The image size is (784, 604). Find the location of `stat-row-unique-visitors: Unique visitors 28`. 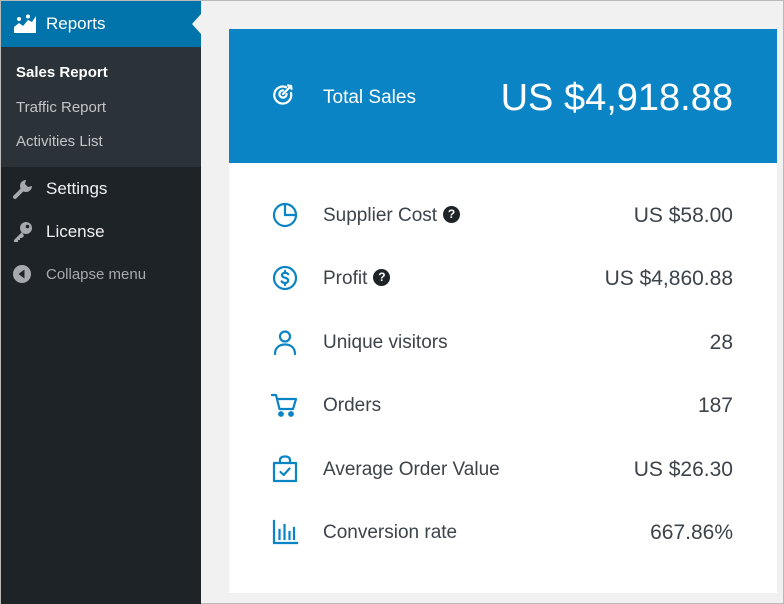

stat-row-unique-visitors: Unique visitors 28 is located at coordinates (503, 342).